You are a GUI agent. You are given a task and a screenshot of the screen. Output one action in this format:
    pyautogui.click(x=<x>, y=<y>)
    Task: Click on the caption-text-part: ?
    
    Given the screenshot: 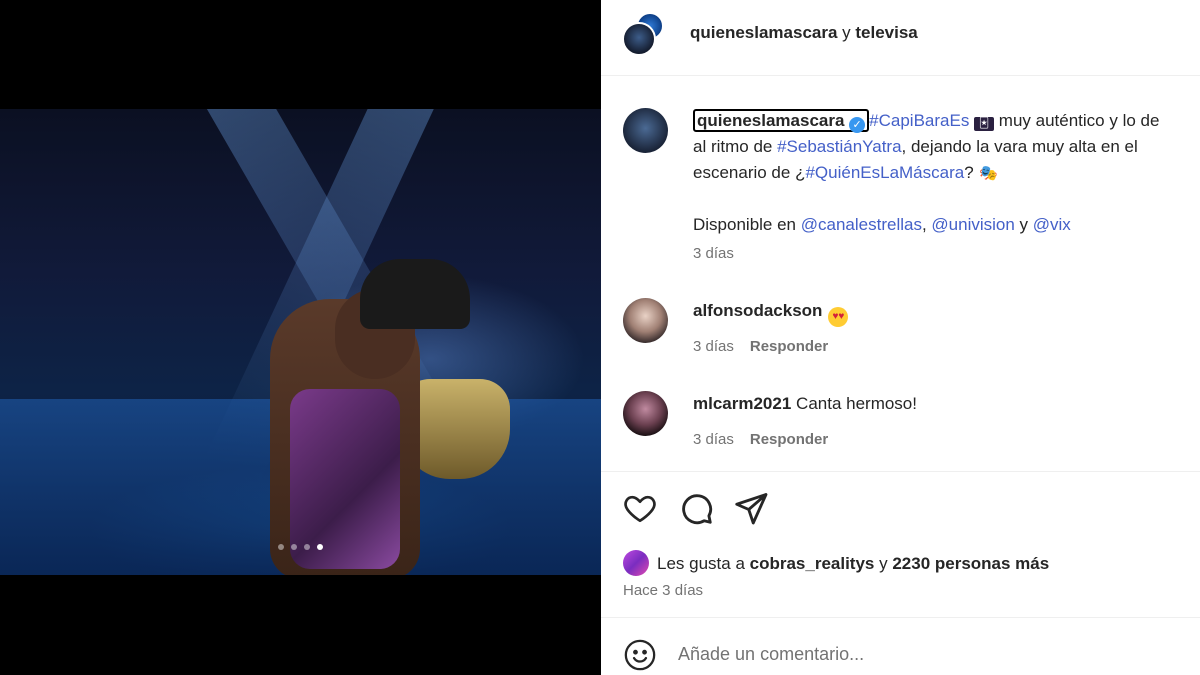 What is the action you would take?
    pyautogui.click(x=971, y=172)
    